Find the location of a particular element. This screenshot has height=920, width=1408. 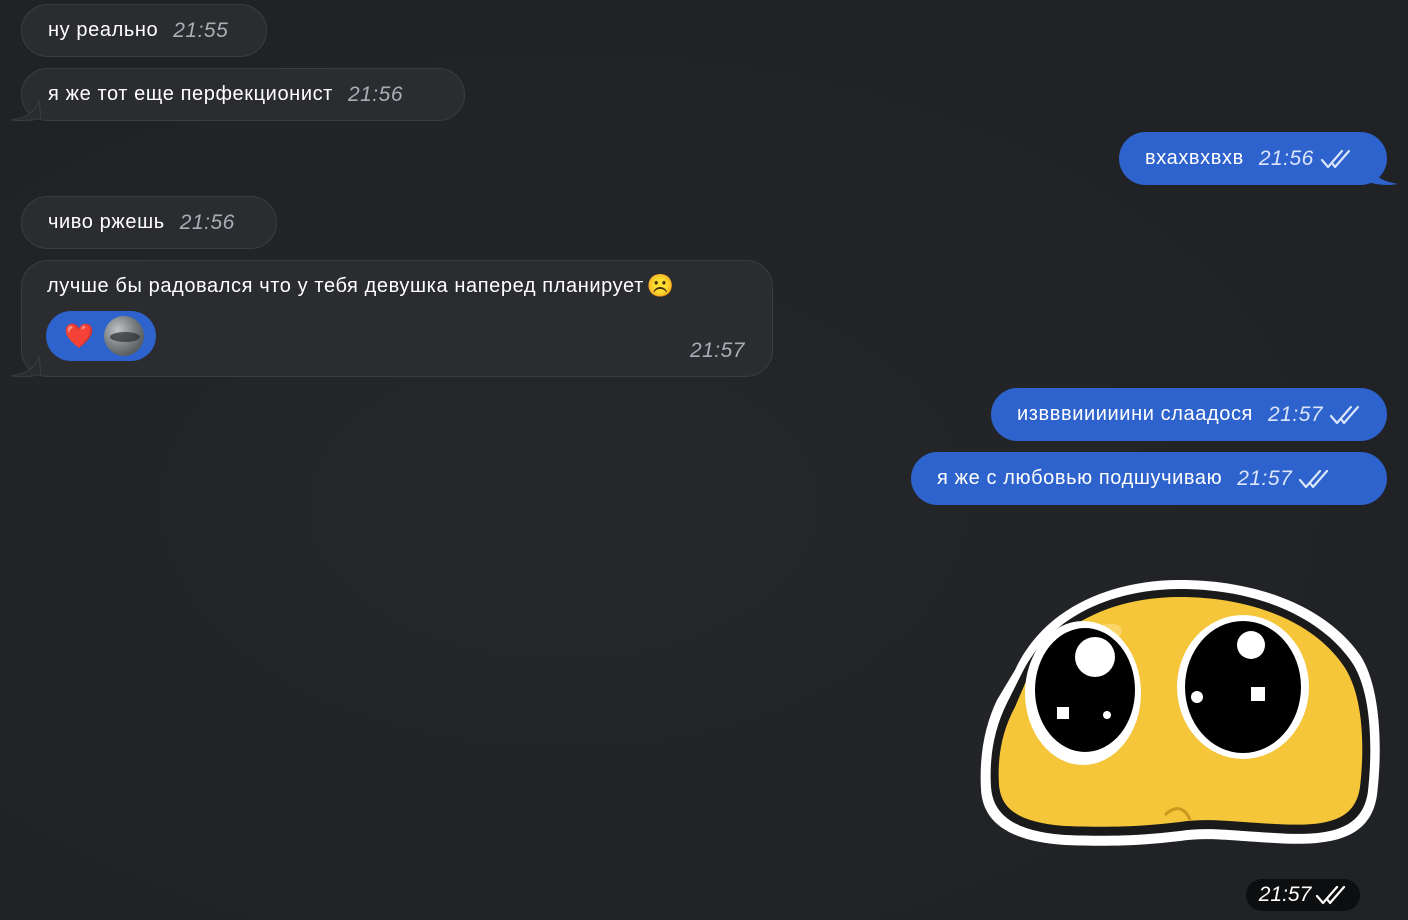

outgoing-message: извввииииини слаадося 21:57 is located at coordinates (1189, 414).